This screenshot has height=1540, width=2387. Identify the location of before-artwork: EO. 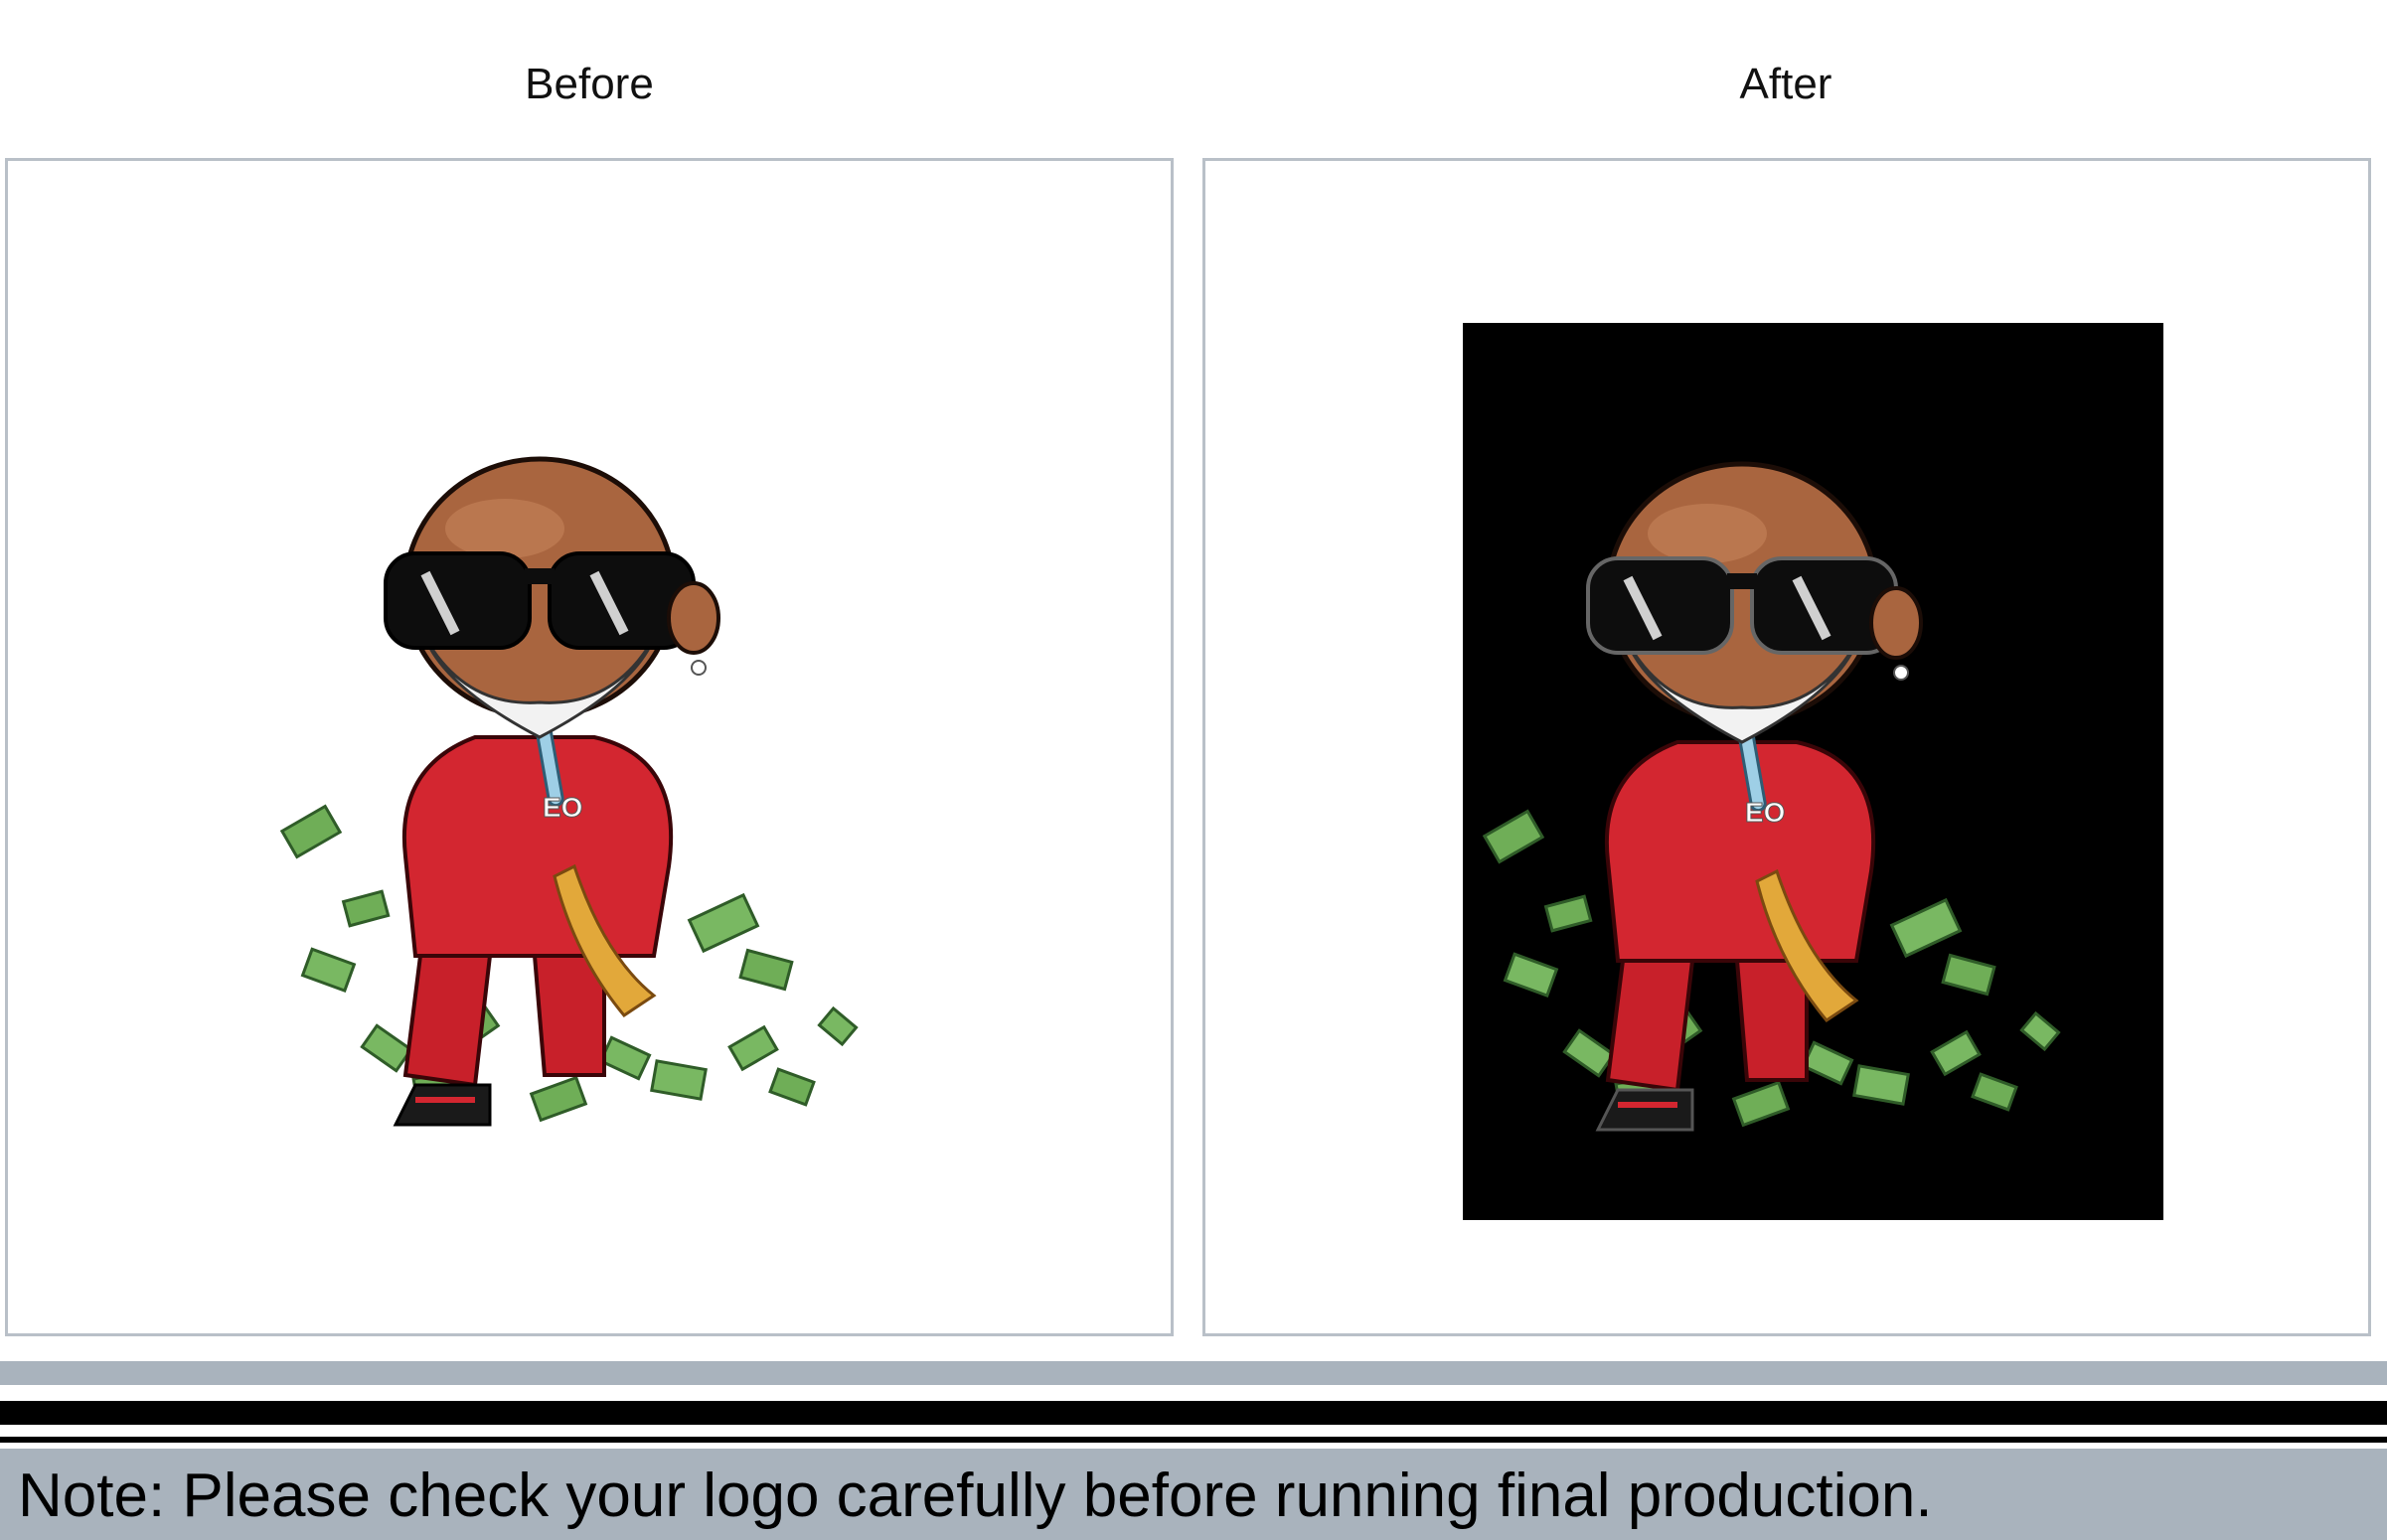
(584, 790).